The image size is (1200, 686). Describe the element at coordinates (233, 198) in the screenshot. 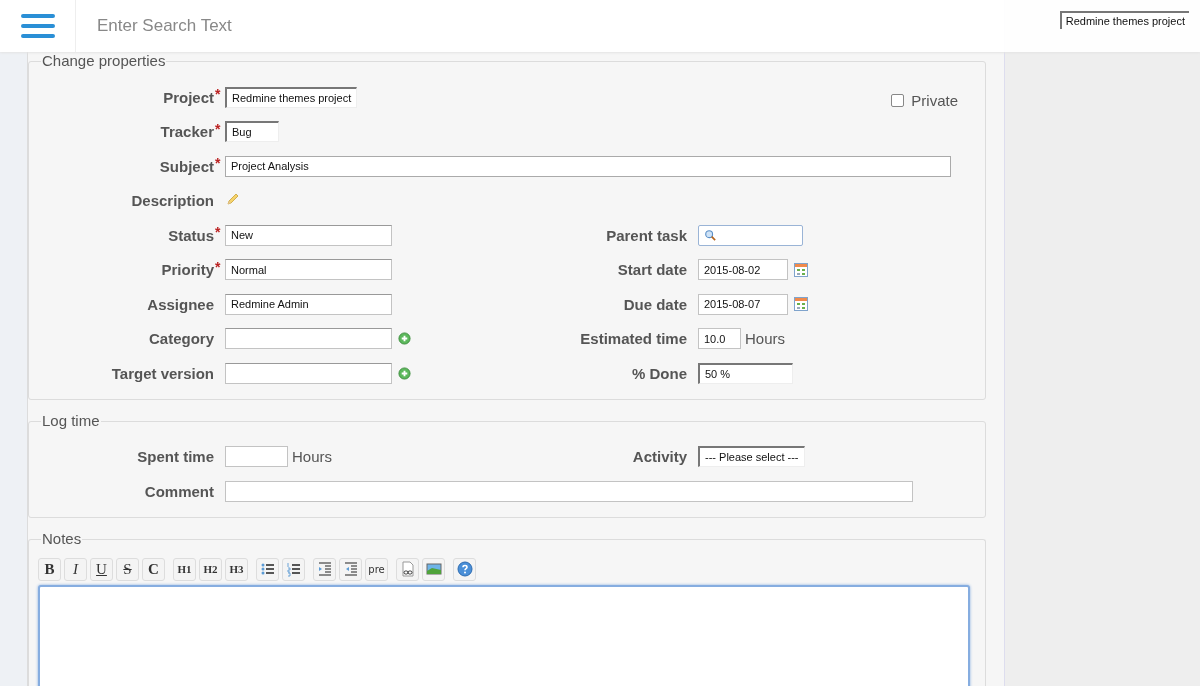

I see `pencil-icon` at that location.